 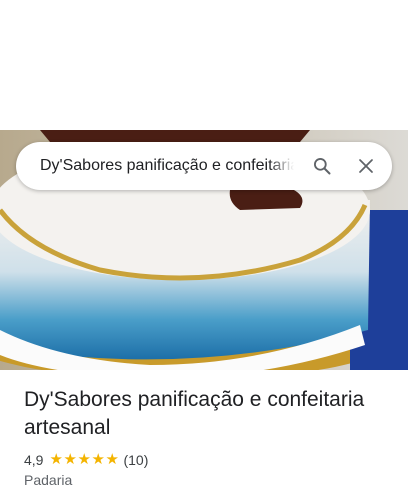 I want to click on clear-button, so click(x=366, y=166).